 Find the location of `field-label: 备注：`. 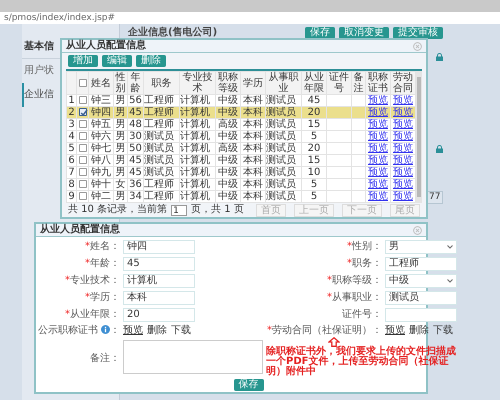

field-label: 备注： is located at coordinates (105, 358).